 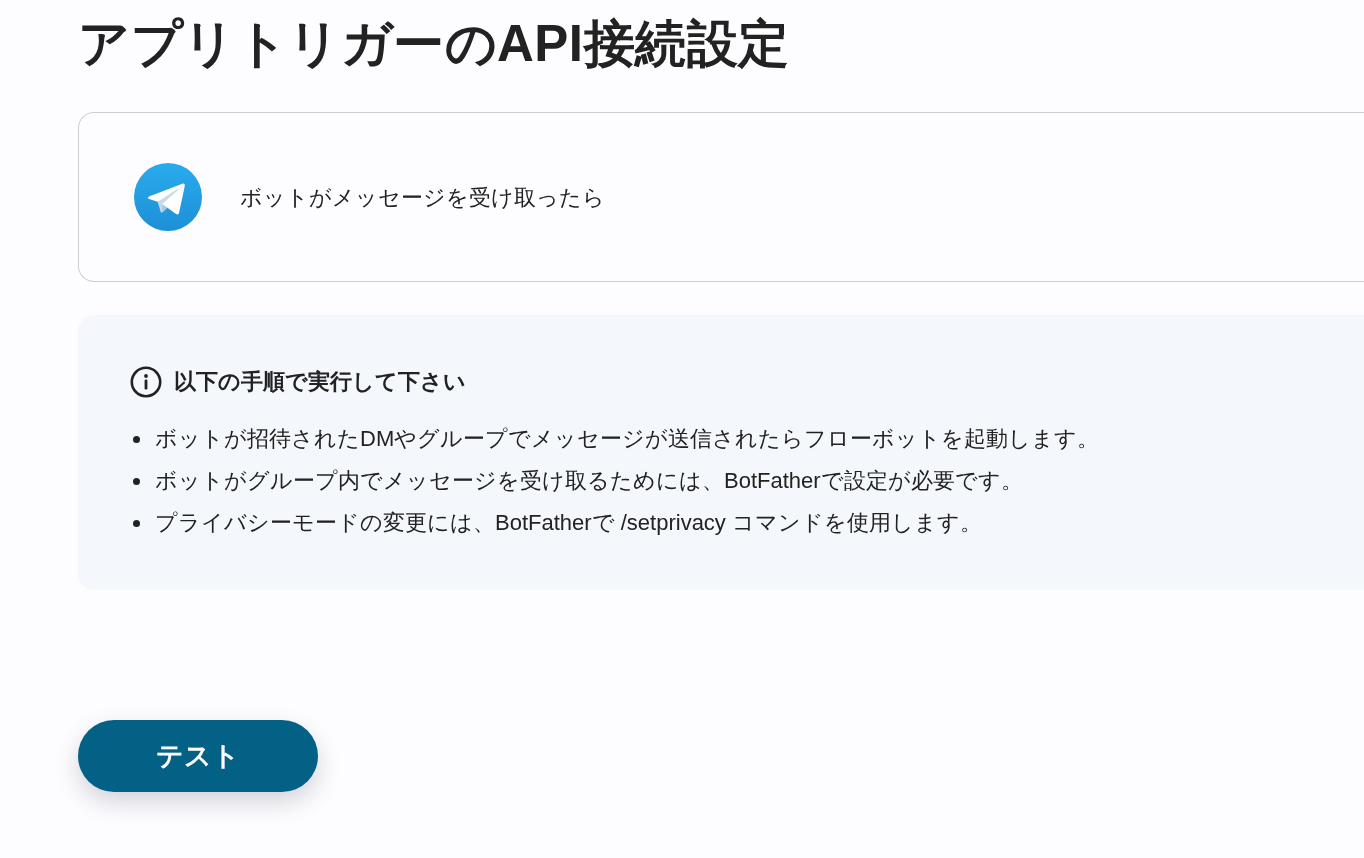 I want to click on info-heading: 以下の手順で実行して下さい, so click(x=320, y=382).